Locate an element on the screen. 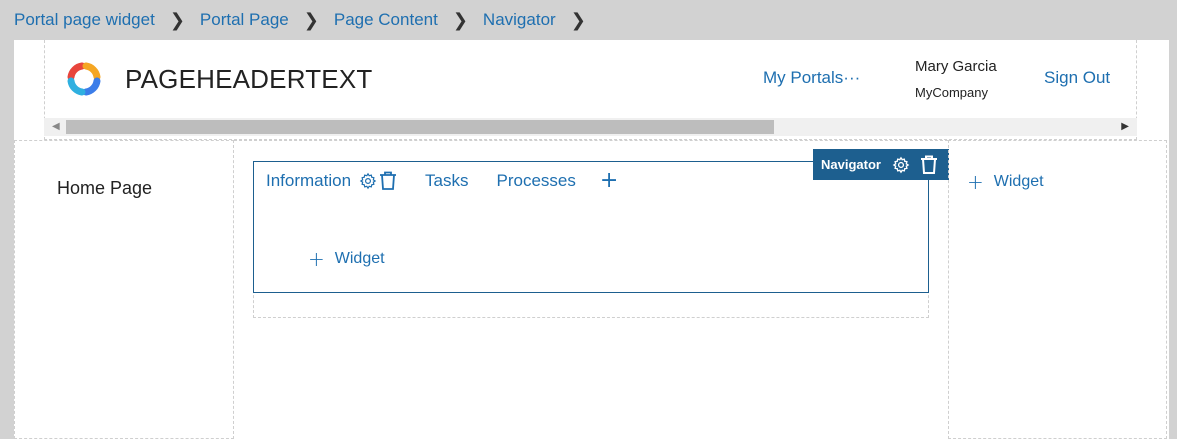  right-column: + Widget is located at coordinates (1057, 289).